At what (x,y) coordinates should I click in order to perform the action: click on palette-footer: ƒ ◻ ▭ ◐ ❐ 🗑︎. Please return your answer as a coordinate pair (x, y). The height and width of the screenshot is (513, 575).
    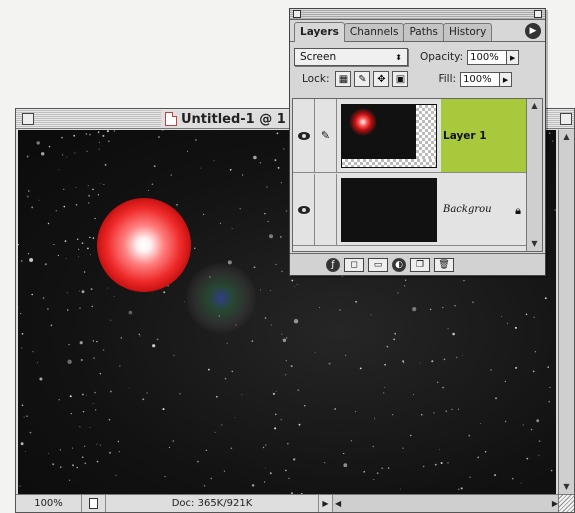
    Looking at the image, I should click on (417, 264).